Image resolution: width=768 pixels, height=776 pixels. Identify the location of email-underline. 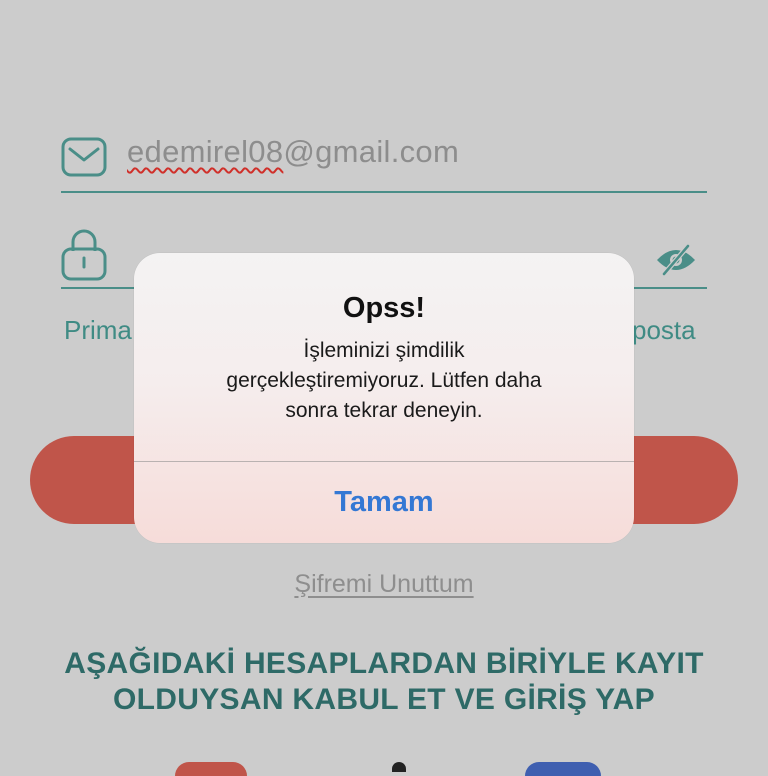
(384, 192).